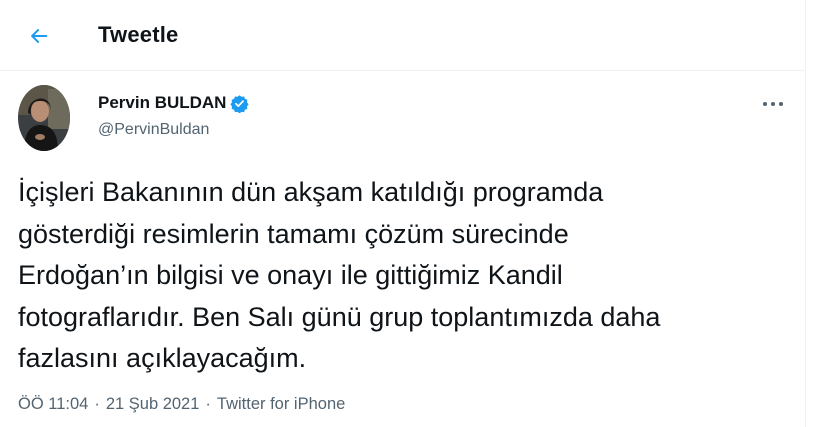 This screenshot has height=427, width=820. I want to click on profile-photo, so click(44, 118).